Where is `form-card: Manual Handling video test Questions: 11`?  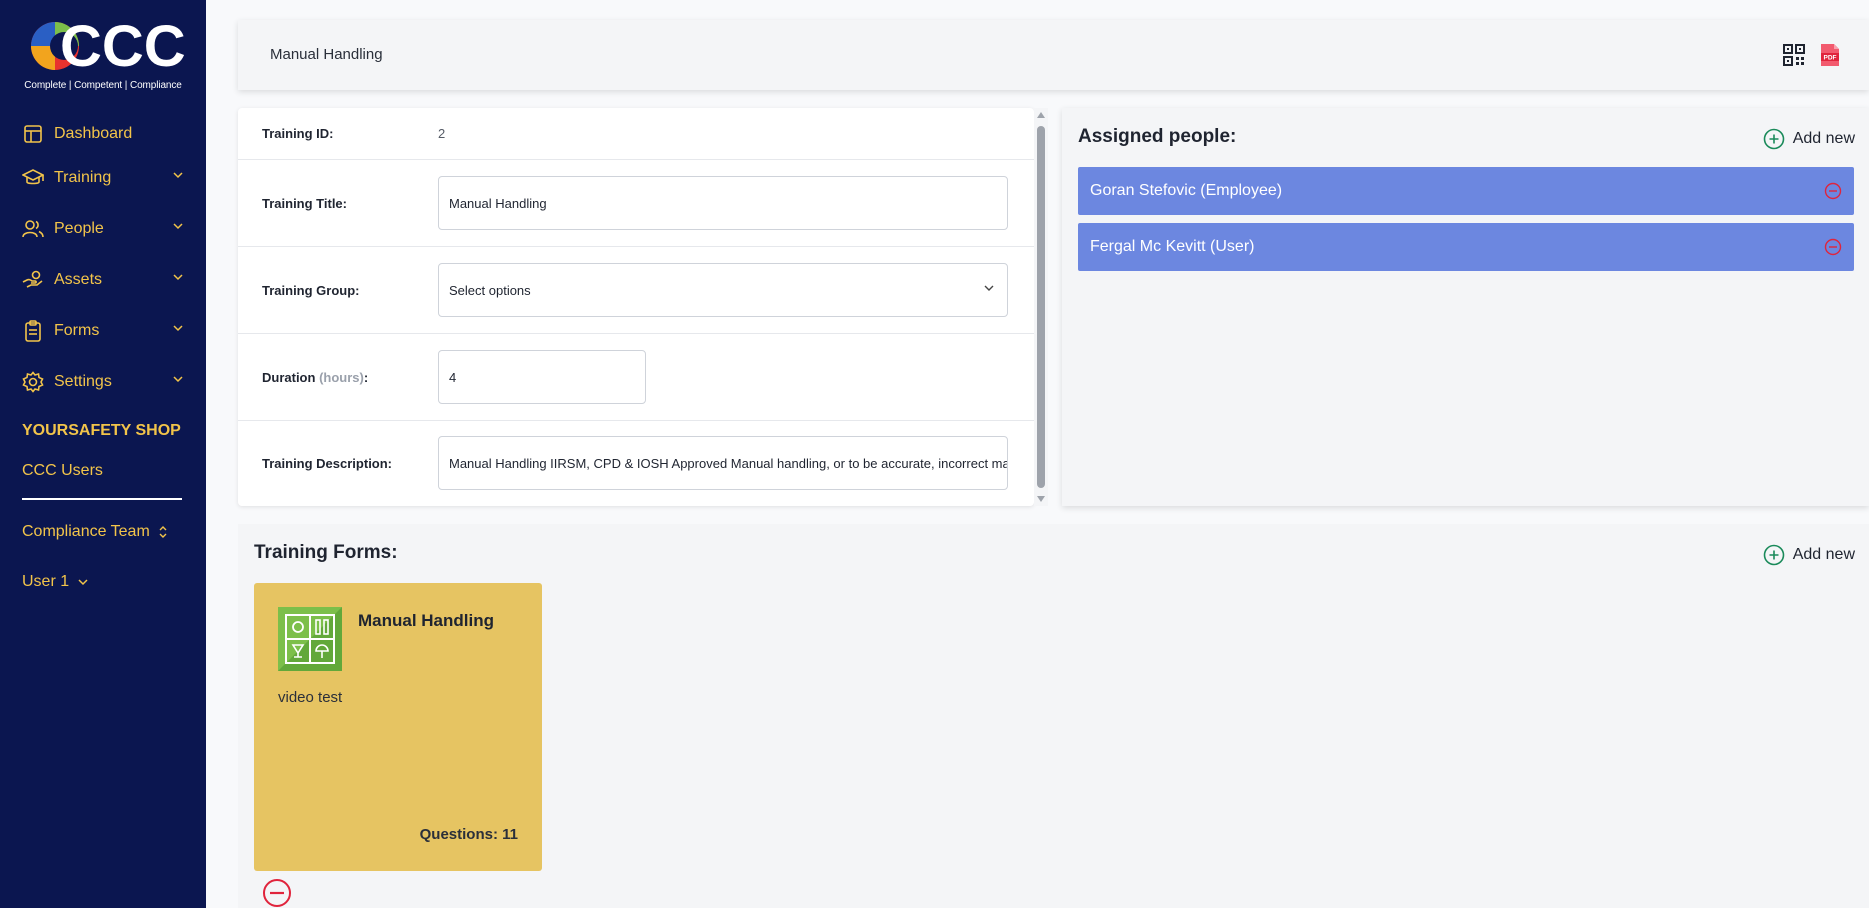
form-card: Manual Handling video test Questions: 11 is located at coordinates (398, 727).